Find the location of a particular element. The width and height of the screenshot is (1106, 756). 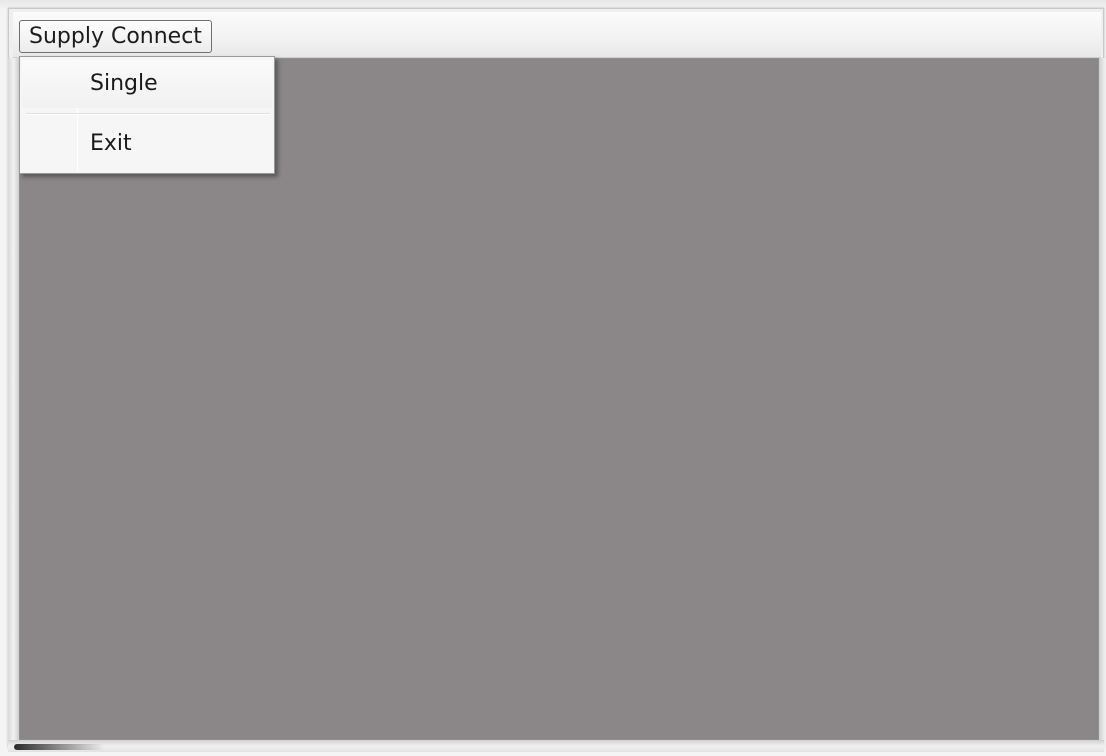

menu-separator is located at coordinates (148, 114).